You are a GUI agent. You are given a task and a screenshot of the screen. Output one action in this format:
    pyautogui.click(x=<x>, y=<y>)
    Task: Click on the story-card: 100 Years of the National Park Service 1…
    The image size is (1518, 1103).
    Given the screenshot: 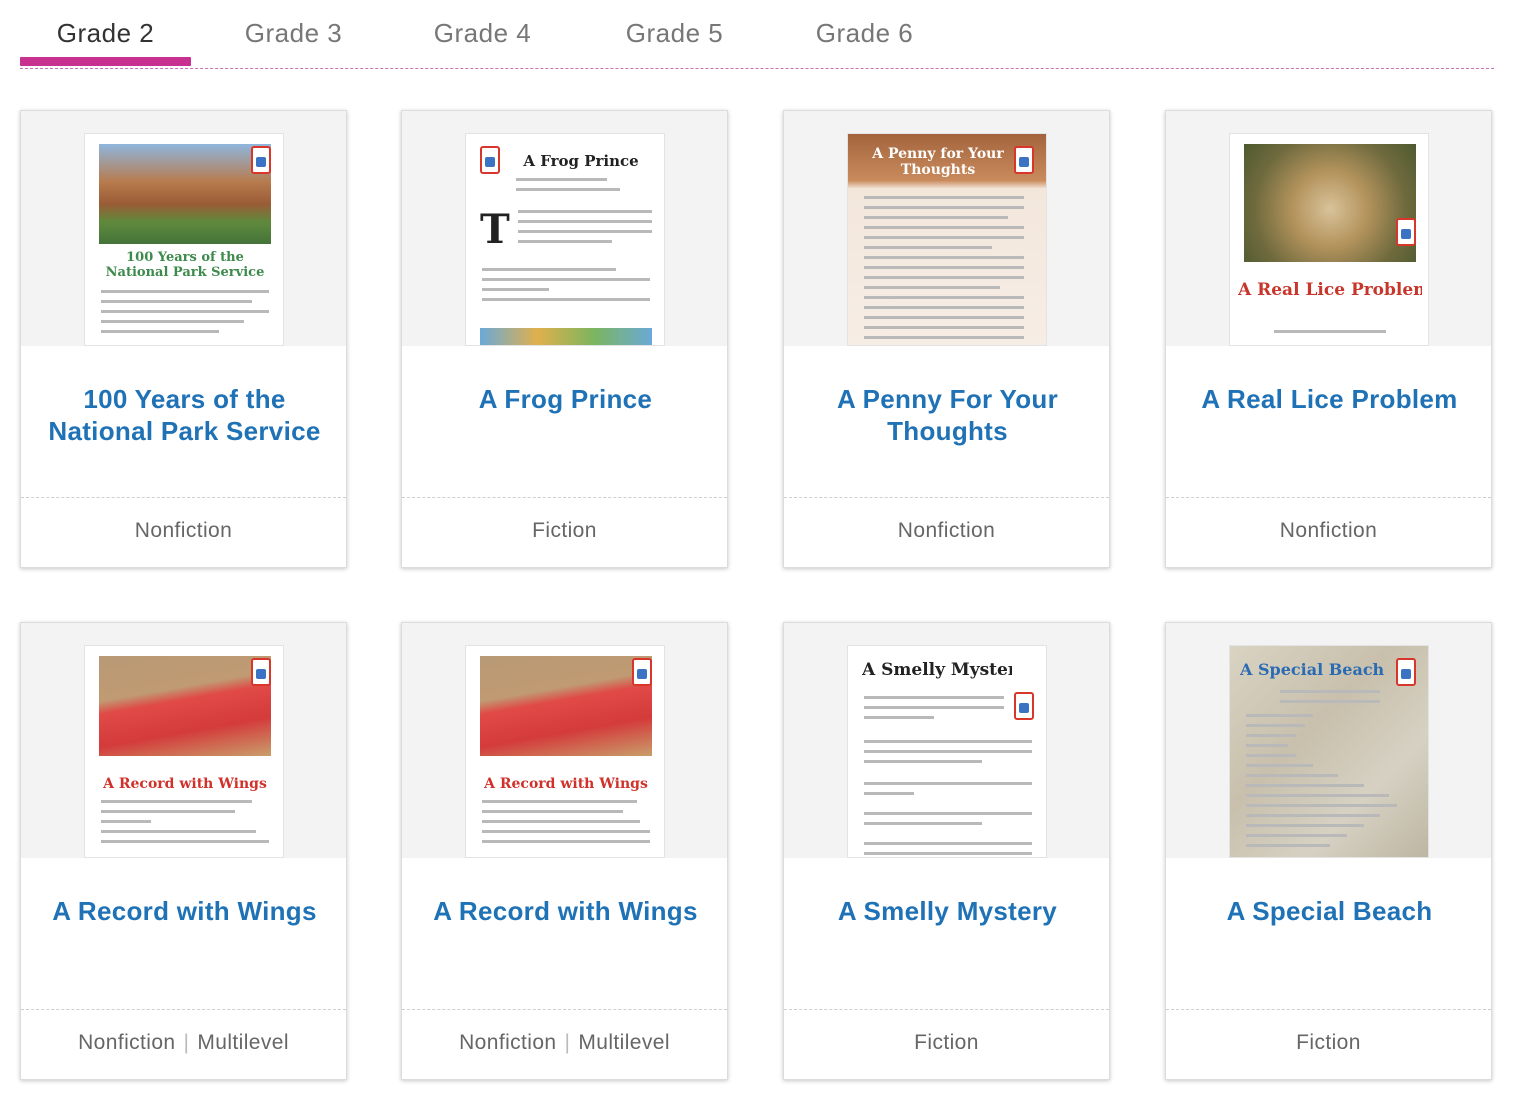 What is the action you would take?
    pyautogui.click(x=183, y=339)
    